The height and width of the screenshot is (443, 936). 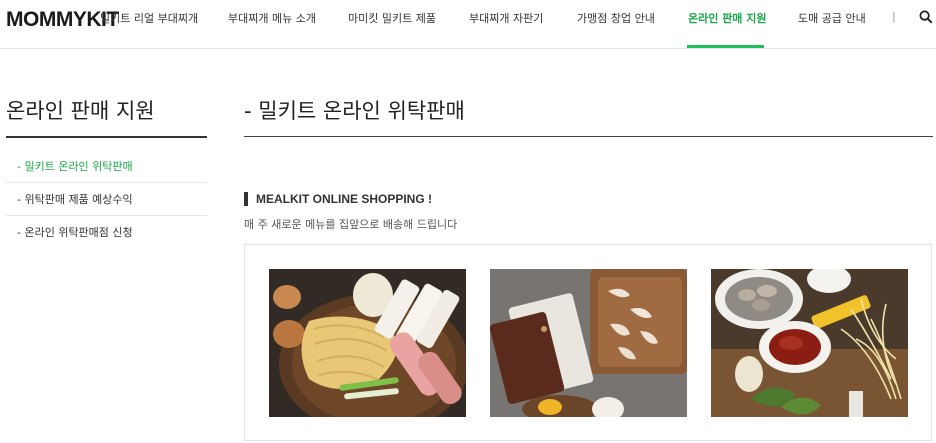 I want to click on sidebar-item-expected-revenue: - 위탁판매 제품 예상수익, so click(x=106, y=199).